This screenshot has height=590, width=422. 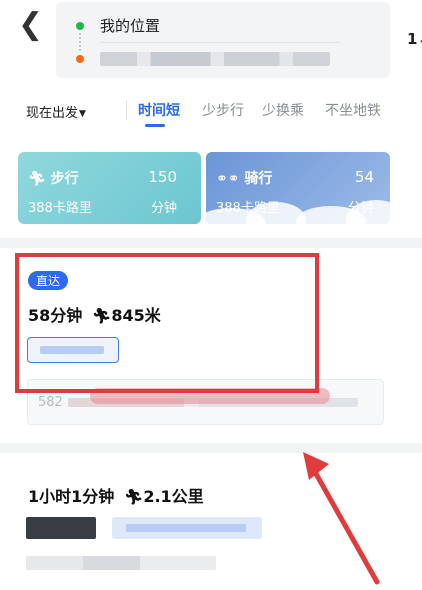 What do you see at coordinates (414, 39) in the screenshot?
I see `swap-vertical-icon: 1↓` at bounding box center [414, 39].